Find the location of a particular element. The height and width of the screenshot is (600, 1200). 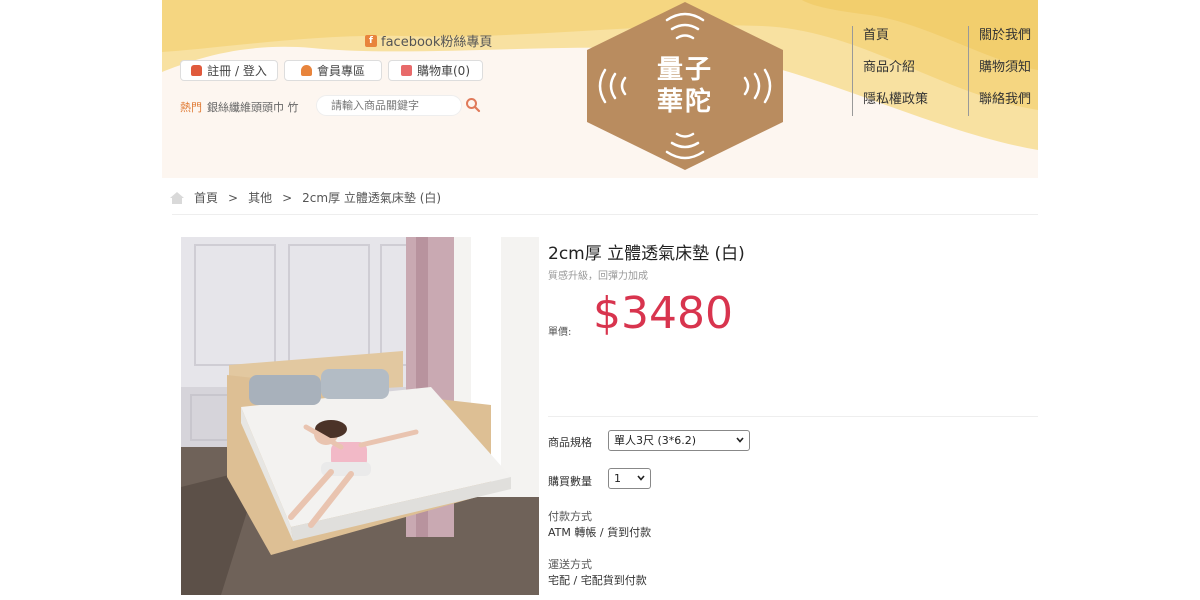

home-icon is located at coordinates (177, 197).